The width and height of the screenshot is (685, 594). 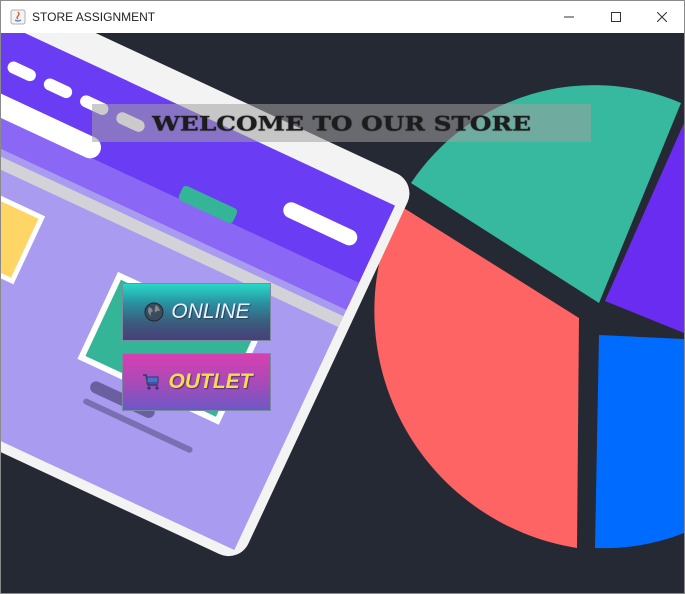 I want to click on minimize-button, so click(x=569, y=17).